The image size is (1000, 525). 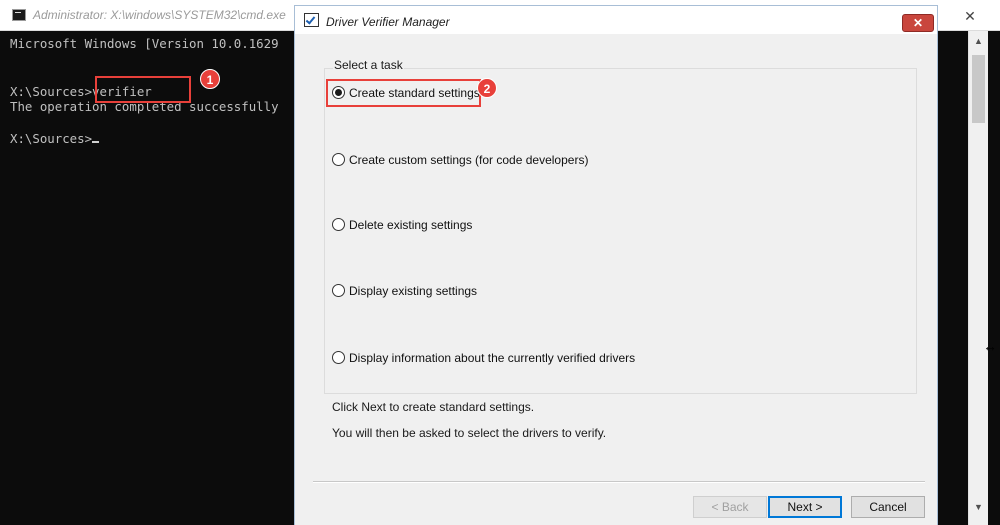 What do you see at coordinates (978, 41) in the screenshot?
I see `scroll-up-arrow-icon: ▲` at bounding box center [978, 41].